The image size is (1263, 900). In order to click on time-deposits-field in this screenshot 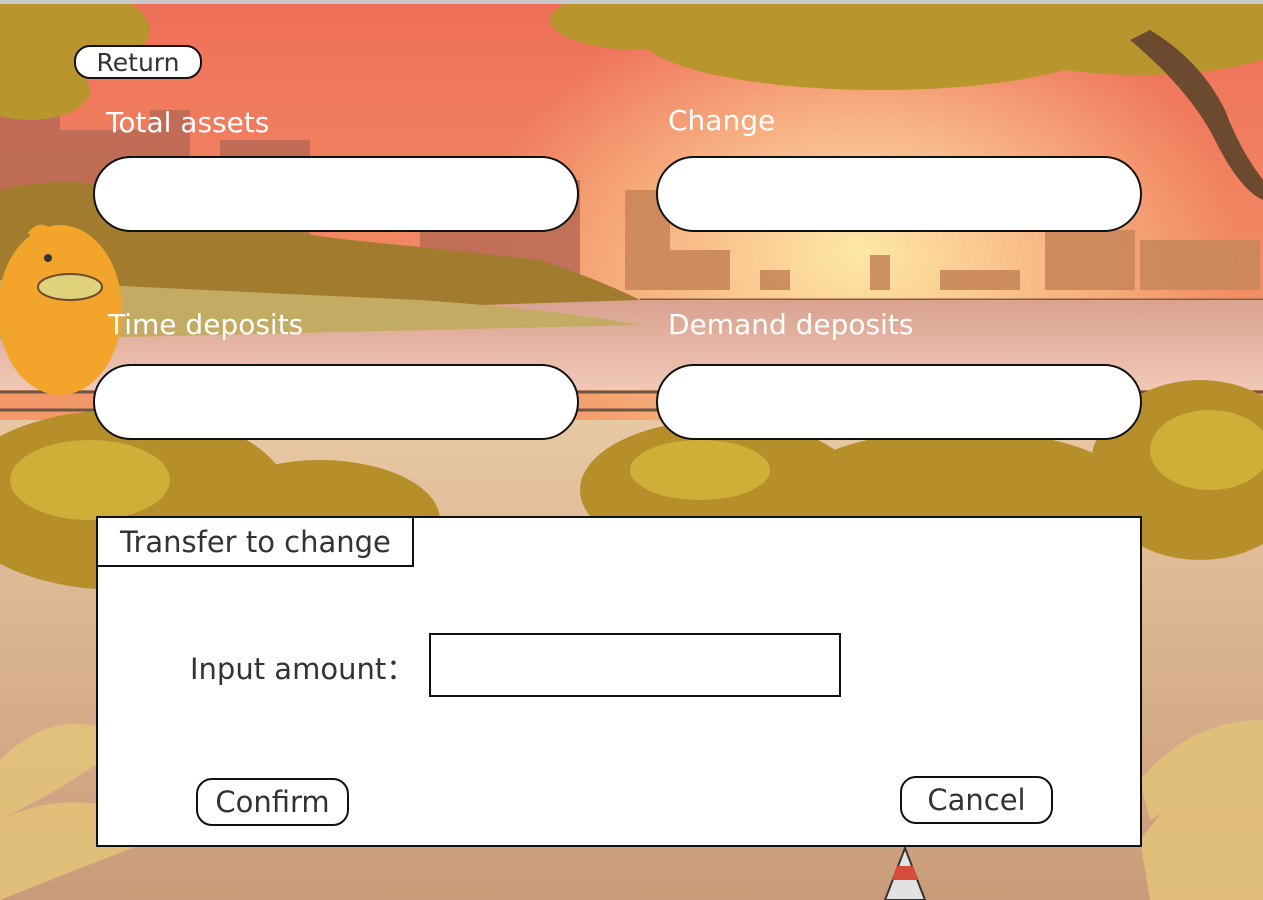, I will do `click(336, 402)`.